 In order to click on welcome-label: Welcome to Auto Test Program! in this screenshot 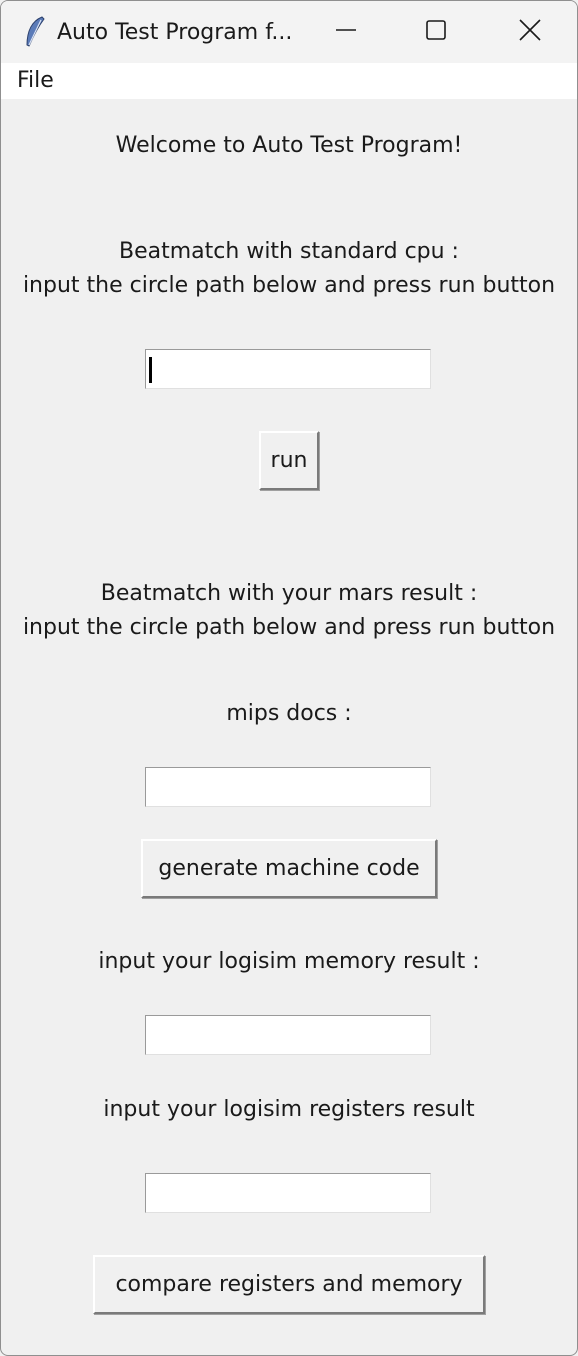, I will do `click(289, 145)`.